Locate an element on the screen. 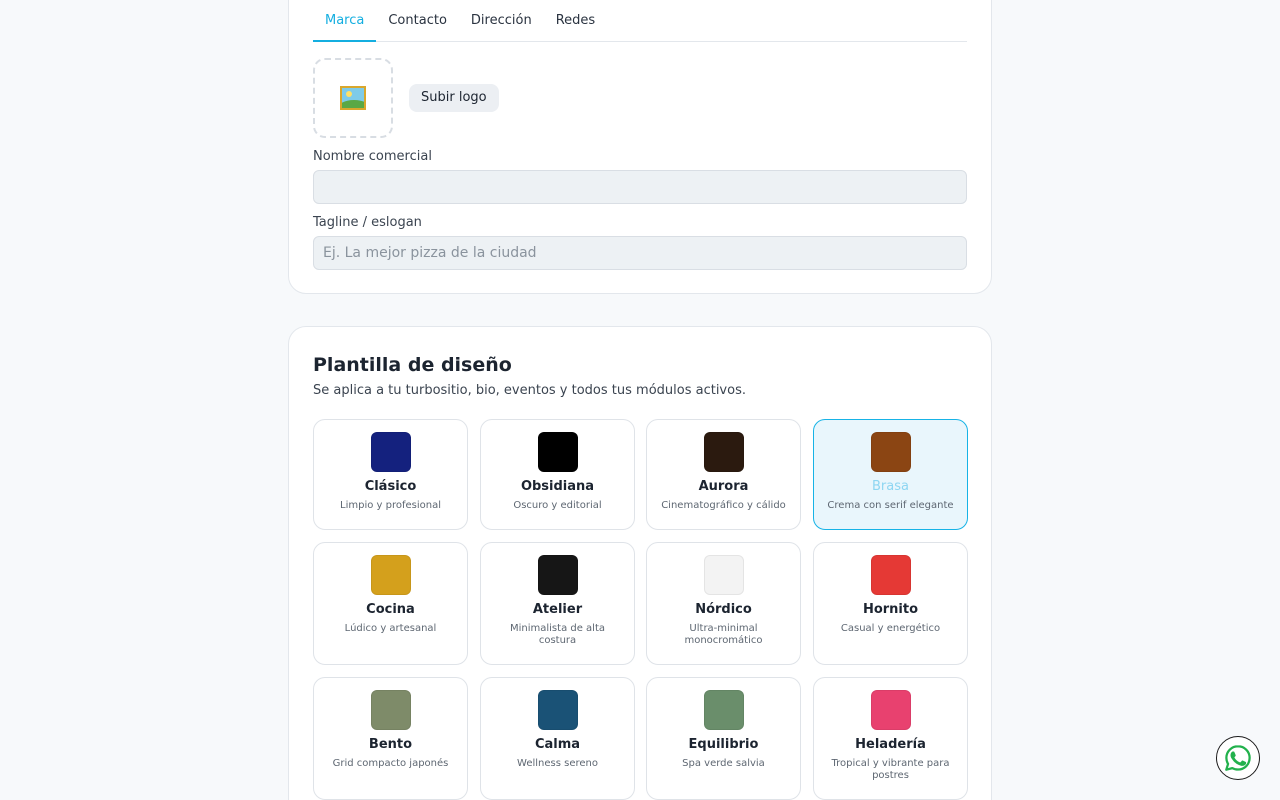  template-description: Oscuro y editorial is located at coordinates (557, 505).